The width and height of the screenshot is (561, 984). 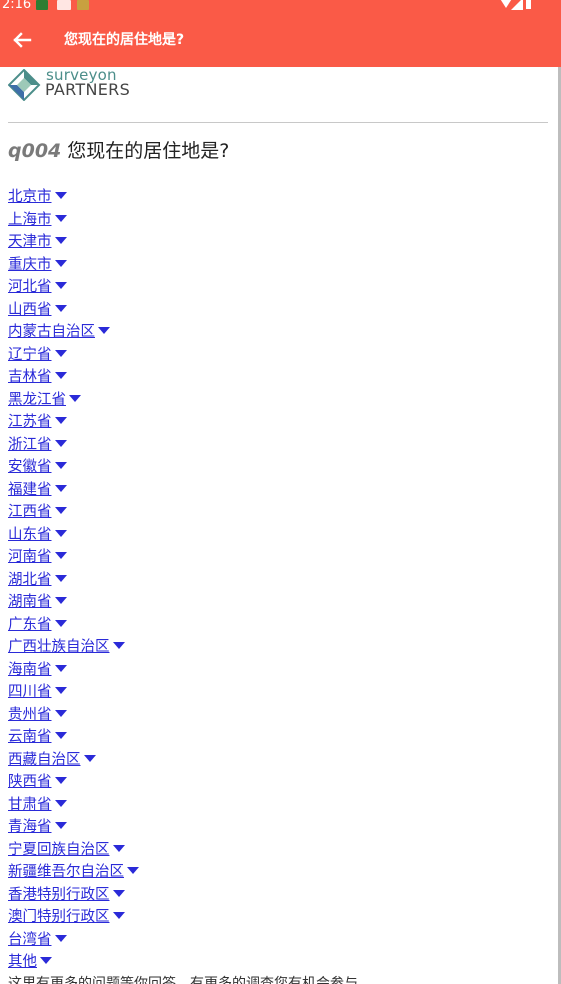 What do you see at coordinates (30, 355) in the screenshot?
I see `option-link: 辽宁省` at bounding box center [30, 355].